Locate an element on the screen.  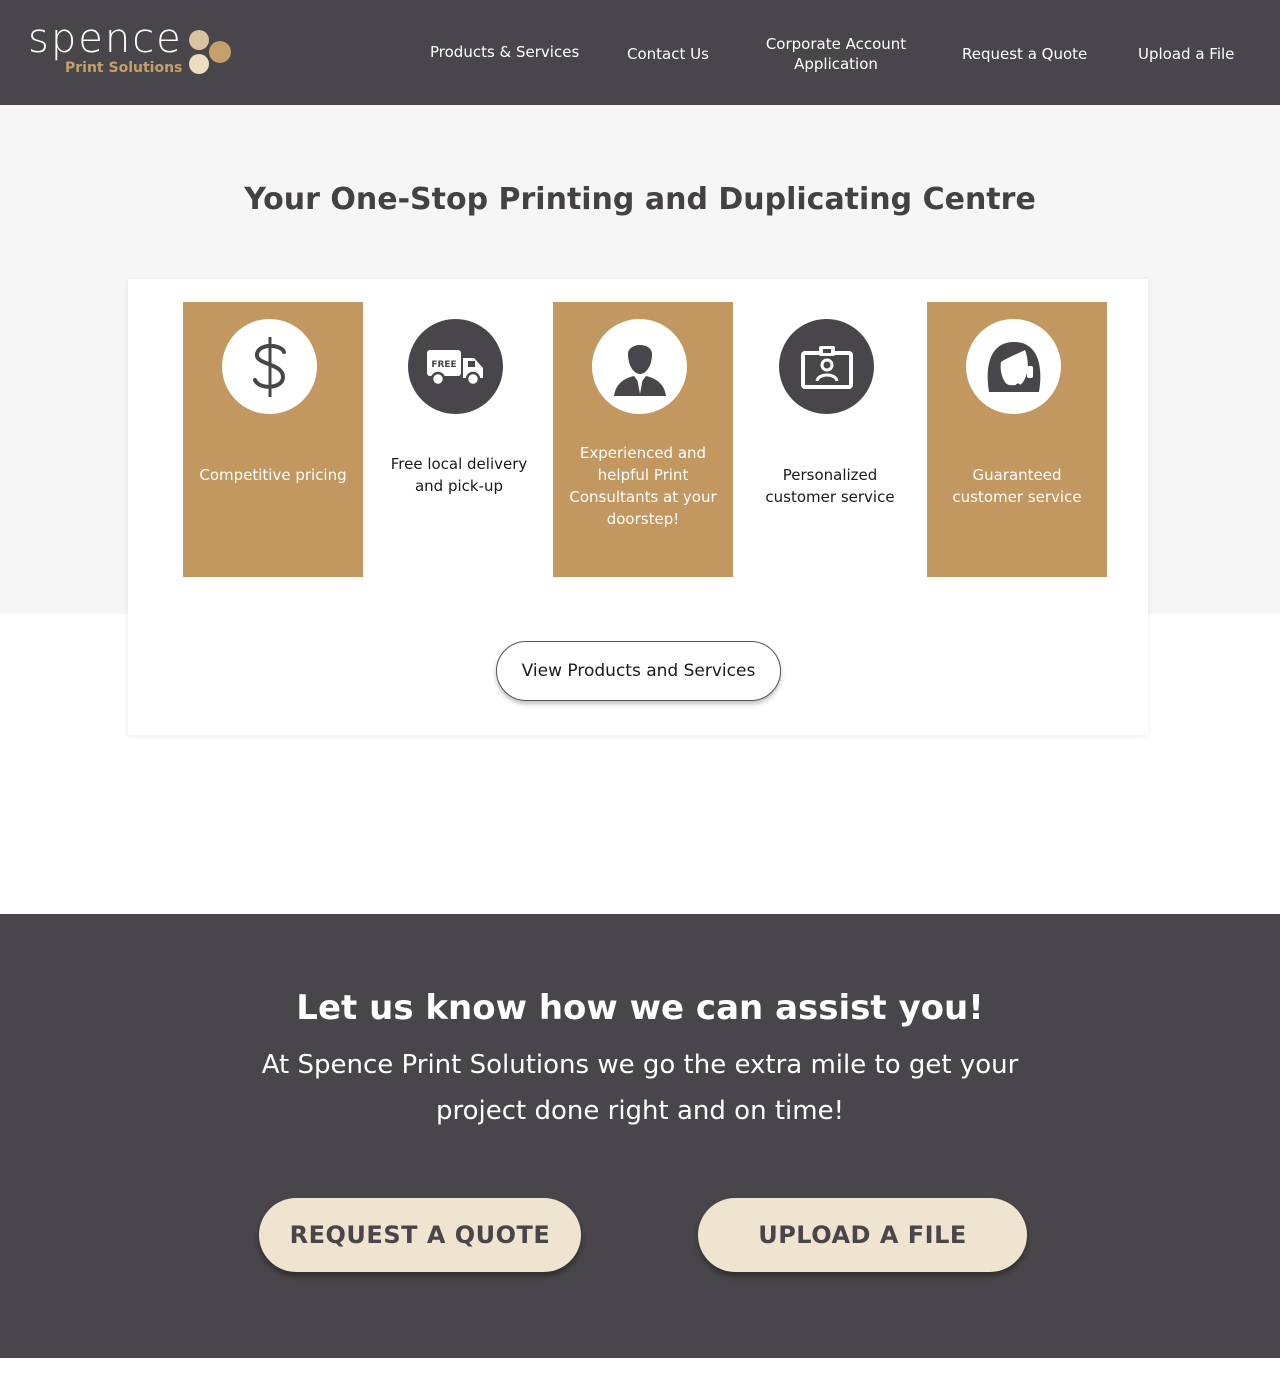
consultant-person-icon is located at coordinates (639, 366).